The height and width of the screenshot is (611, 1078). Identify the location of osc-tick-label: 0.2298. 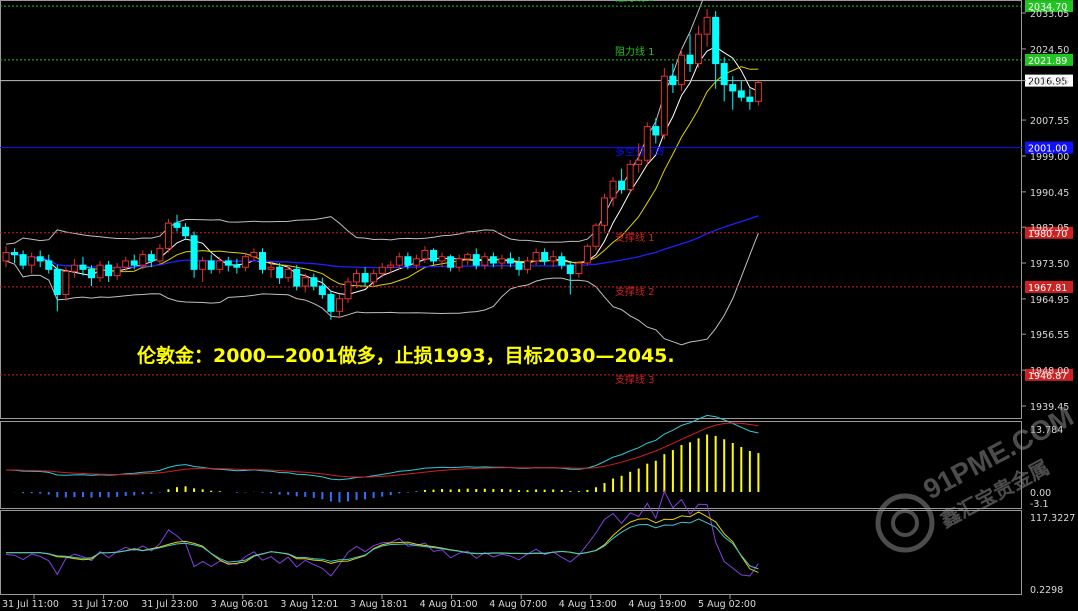
(1046, 590).